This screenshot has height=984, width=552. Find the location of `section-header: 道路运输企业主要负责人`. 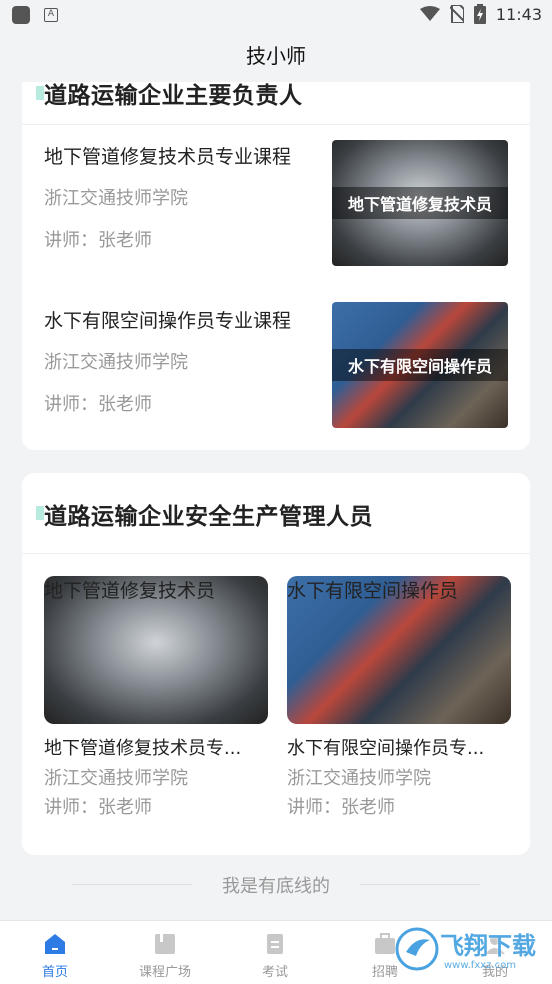

section-header: 道路运输企业主要负责人 is located at coordinates (276, 103).